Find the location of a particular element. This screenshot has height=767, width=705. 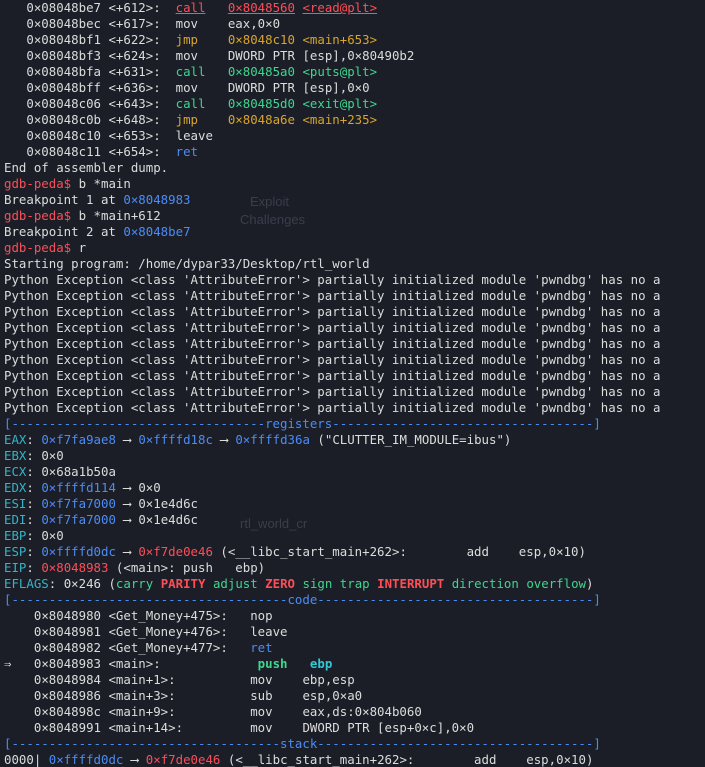

flag-trap: trap is located at coordinates (354, 583).